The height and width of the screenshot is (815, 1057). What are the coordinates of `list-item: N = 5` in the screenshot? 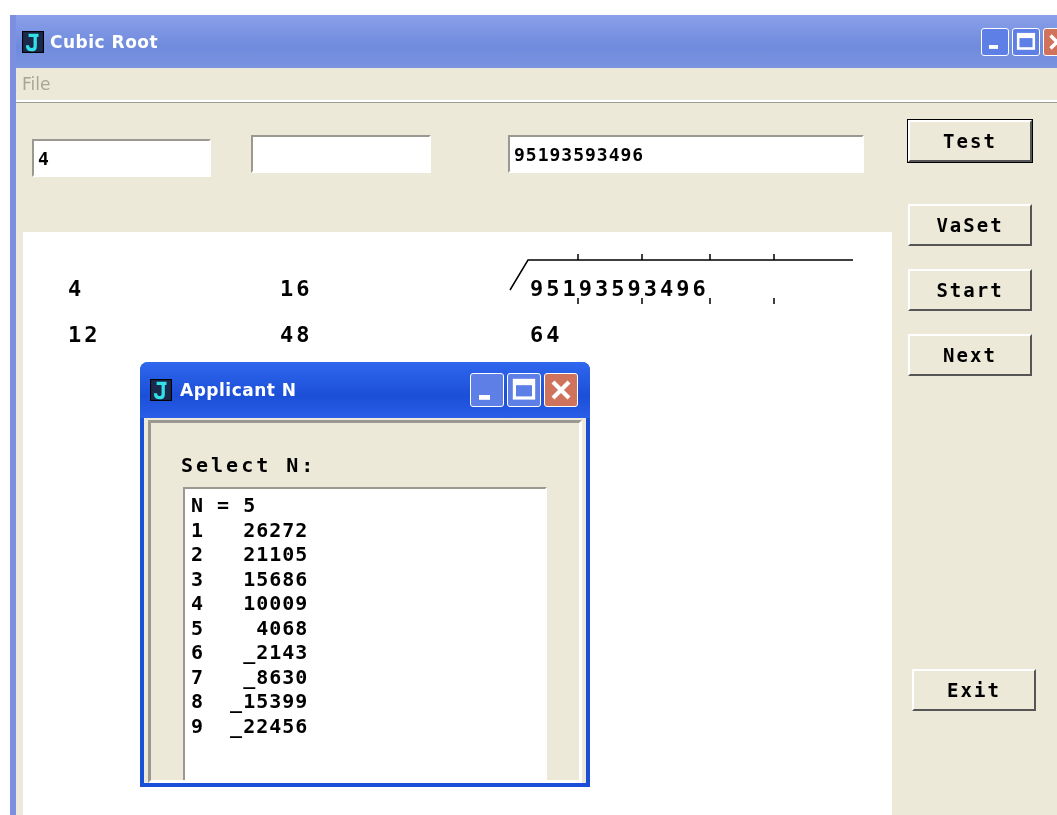 It's located at (224, 505).